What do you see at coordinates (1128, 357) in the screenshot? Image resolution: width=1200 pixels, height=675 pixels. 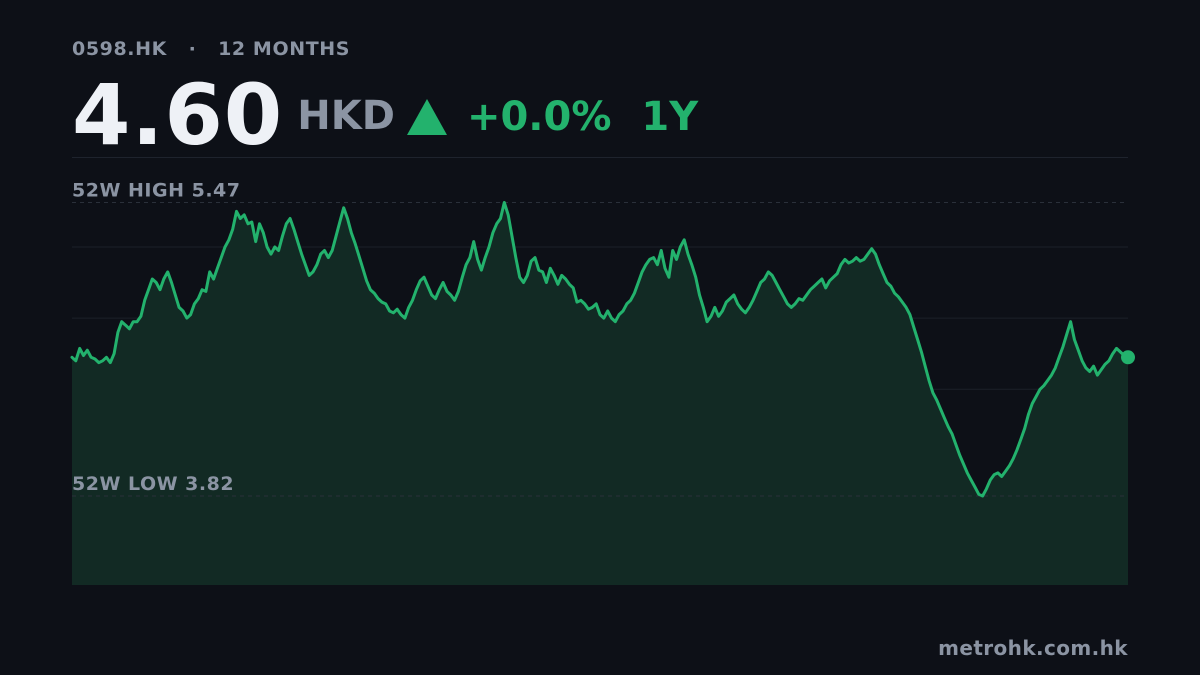 I see `last-price-dot` at bounding box center [1128, 357].